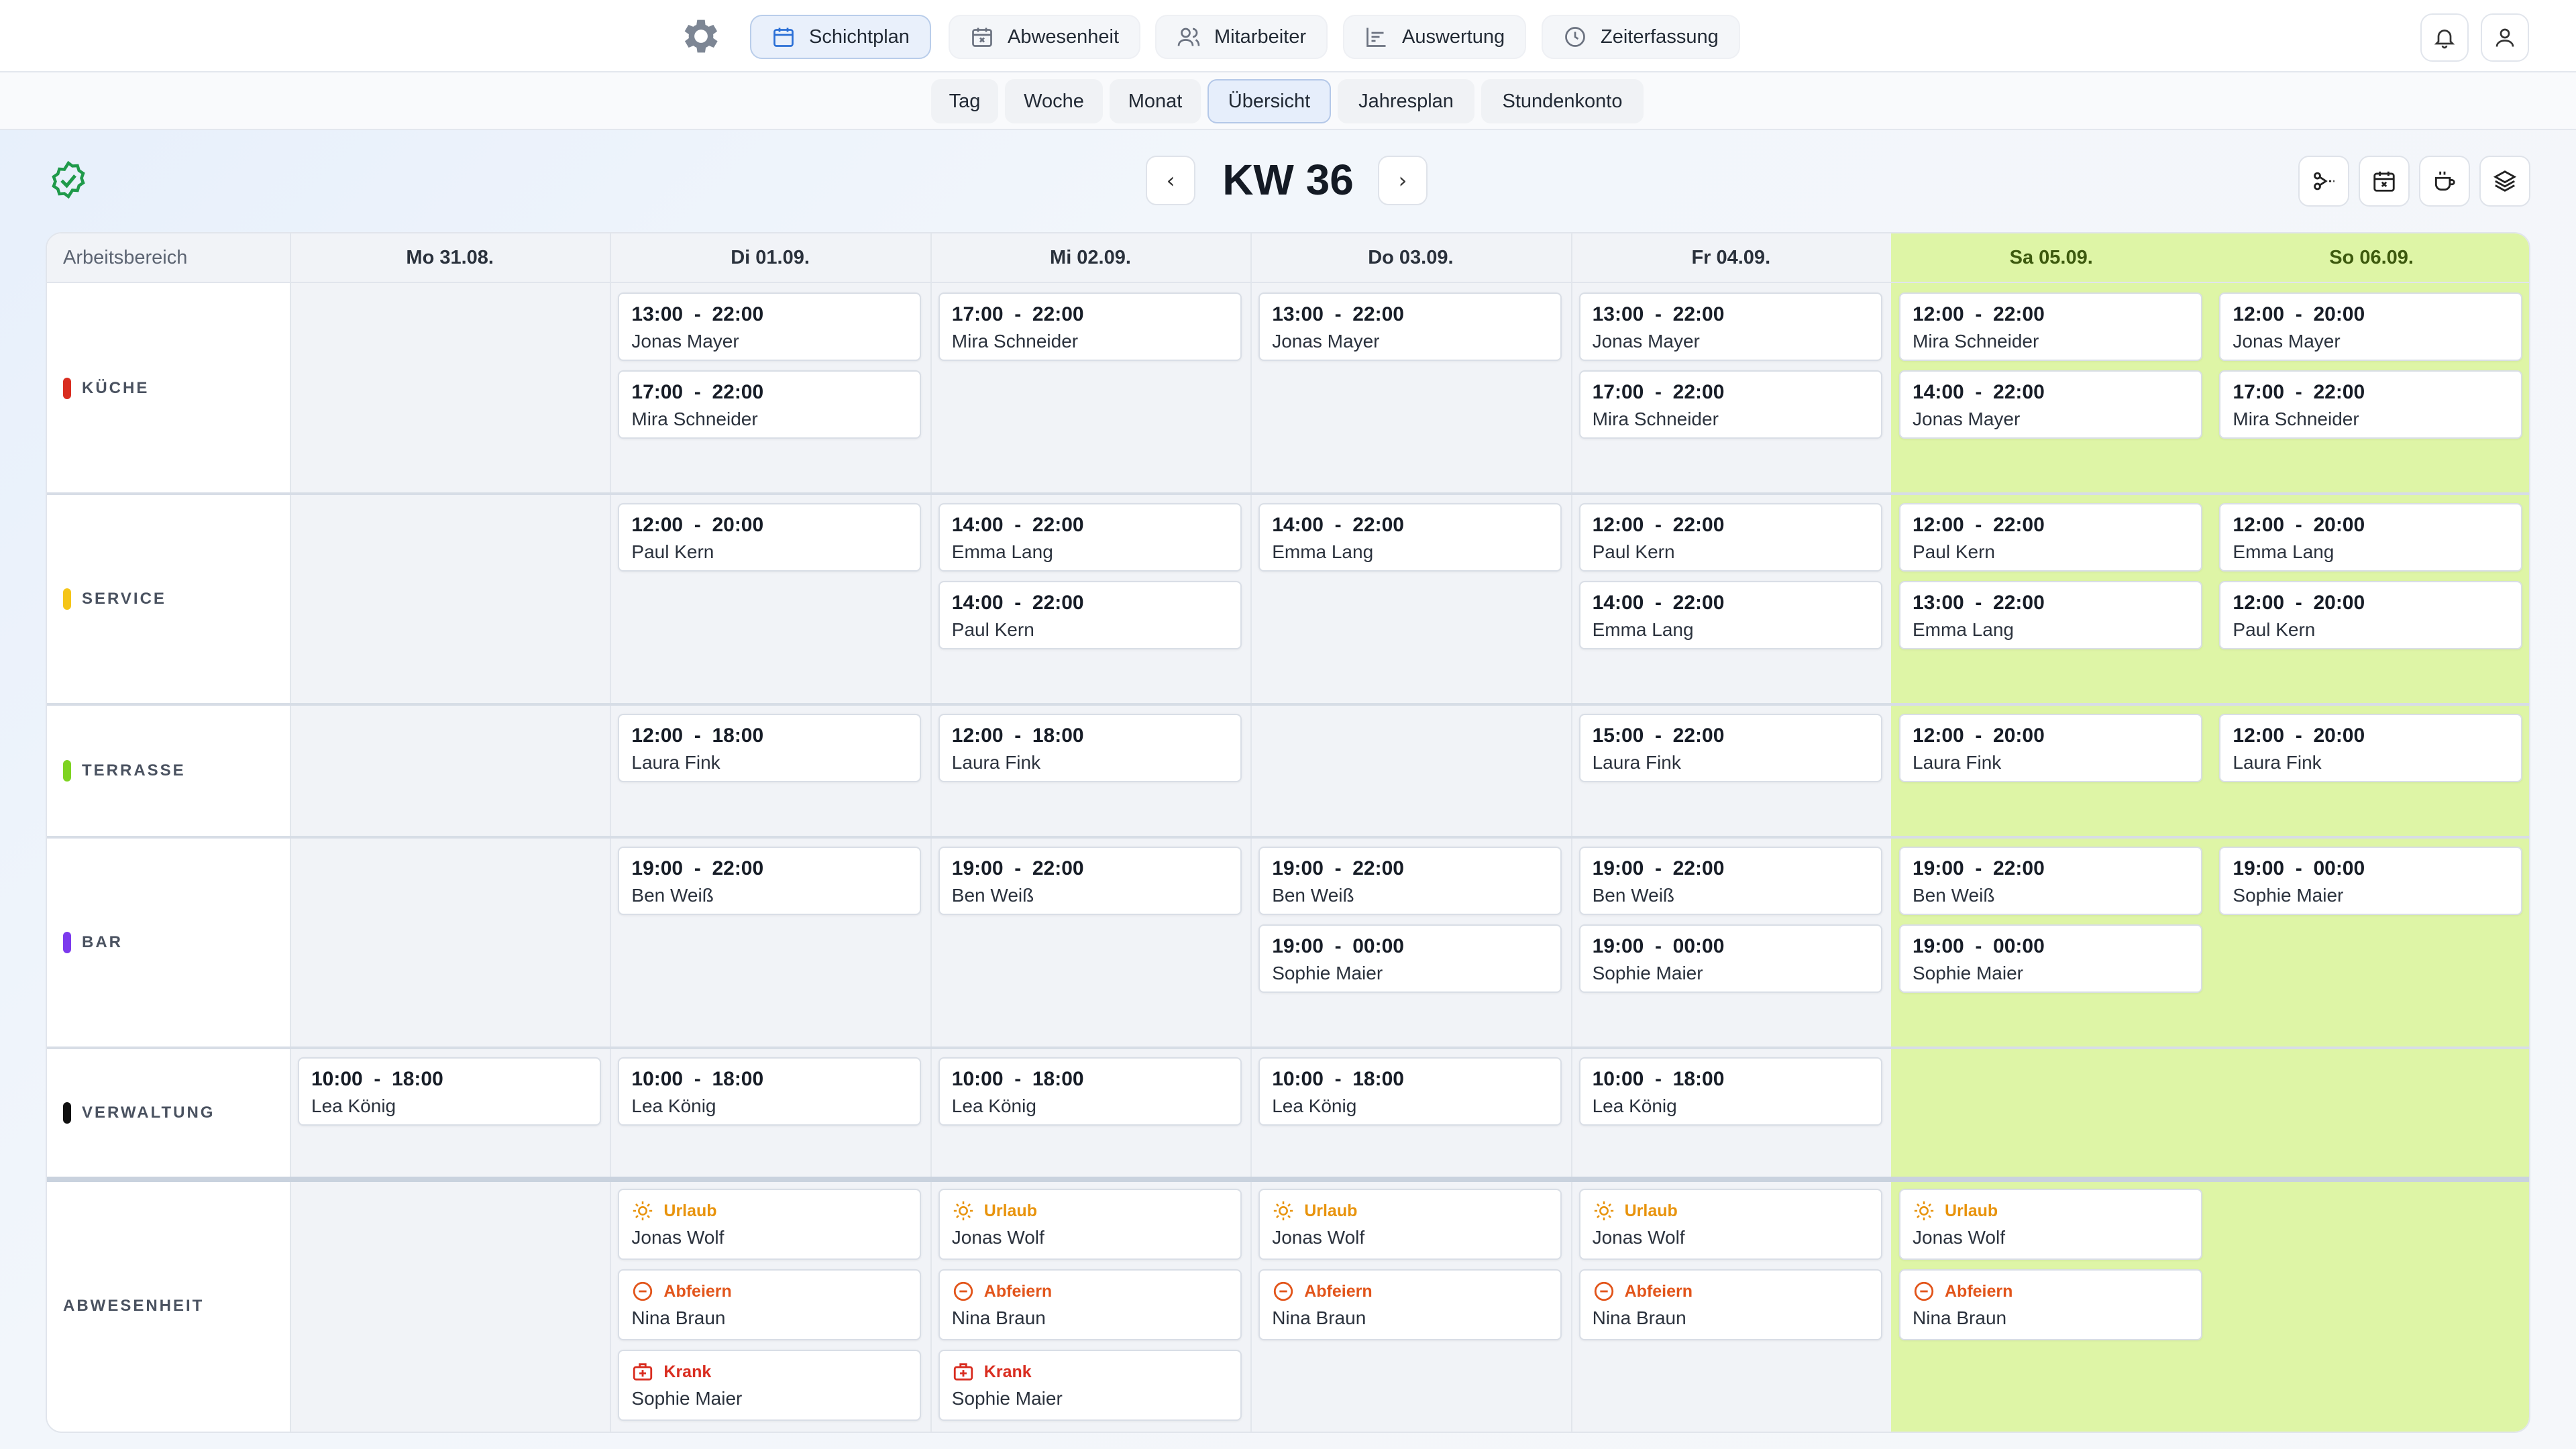 The height and width of the screenshot is (1449, 2576). I want to click on next-week-button: ›, so click(1403, 180).